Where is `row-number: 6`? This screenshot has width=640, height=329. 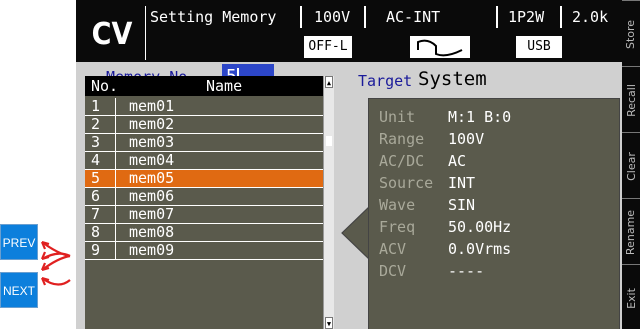
row-number: 6 is located at coordinates (96, 196).